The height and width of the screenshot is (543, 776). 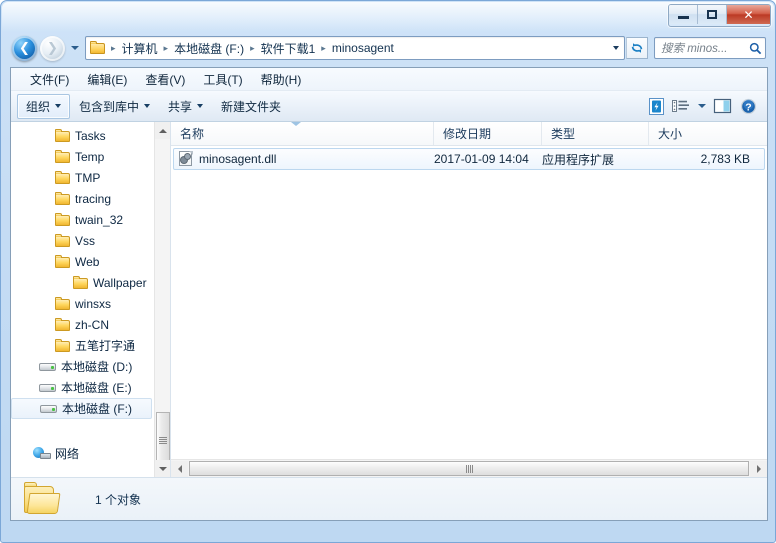 What do you see at coordinates (92, 324) in the screenshot?
I see `tree-item-label: zh-CN` at bounding box center [92, 324].